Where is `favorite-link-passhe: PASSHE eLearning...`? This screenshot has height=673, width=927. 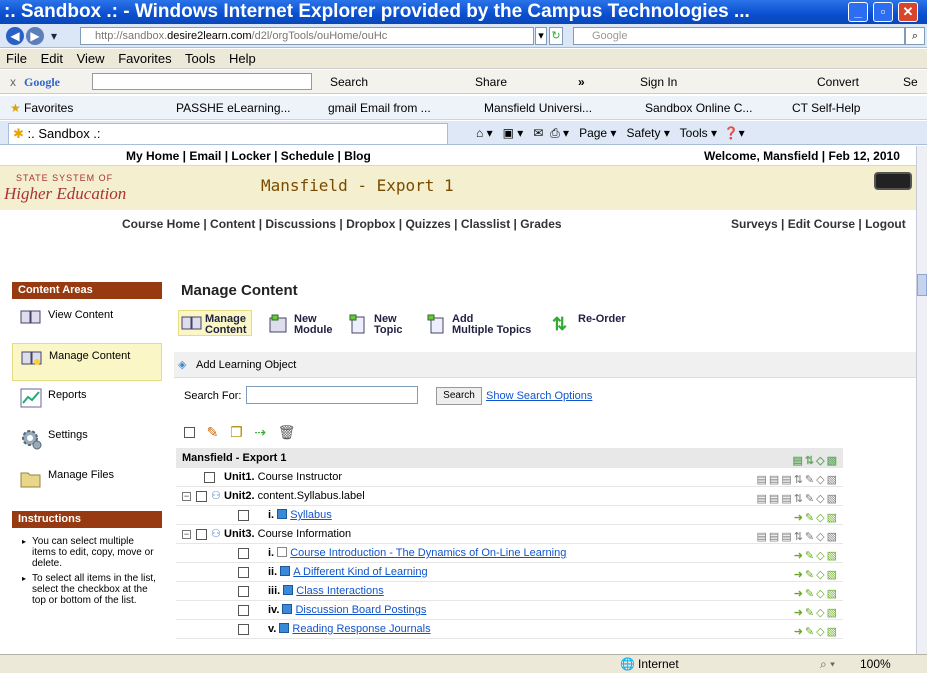
favorite-link-passhe: PASSHE eLearning... is located at coordinates (233, 107).